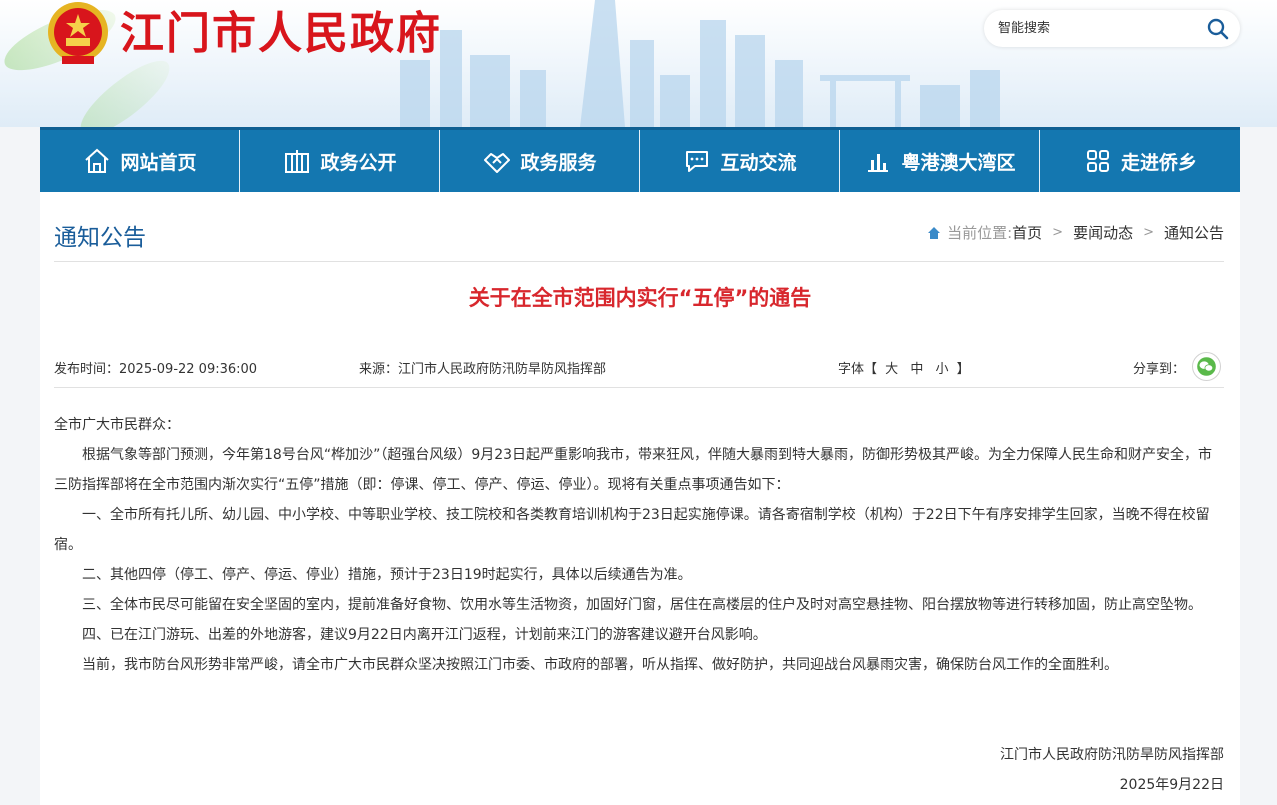  Describe the element at coordinates (1158, 162) in the screenshot. I see `nav-item-label: 走进侨乡` at that location.